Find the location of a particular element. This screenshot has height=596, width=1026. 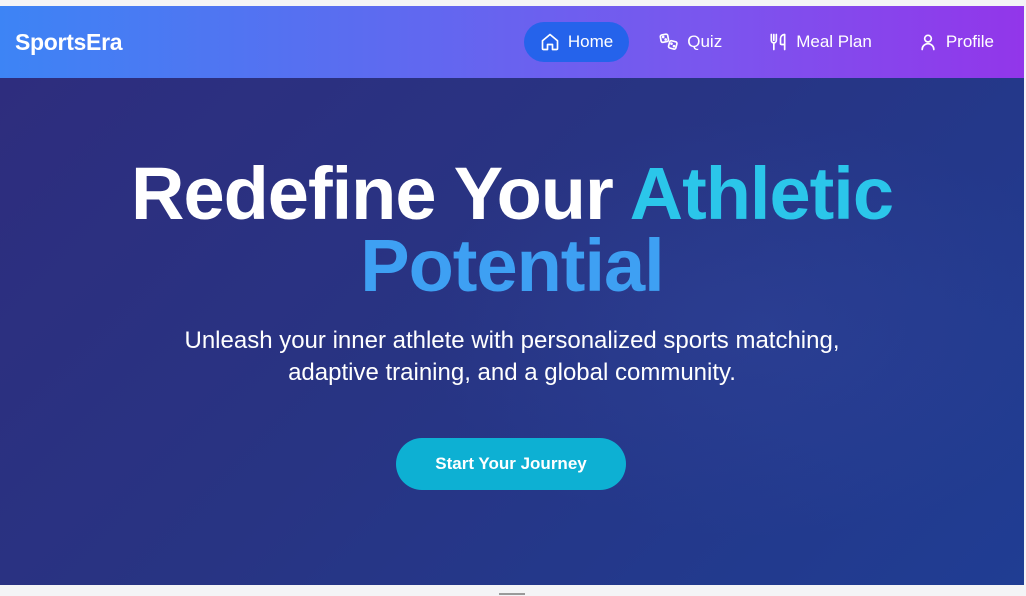

nav-label-quiz: Quiz is located at coordinates (705, 41).